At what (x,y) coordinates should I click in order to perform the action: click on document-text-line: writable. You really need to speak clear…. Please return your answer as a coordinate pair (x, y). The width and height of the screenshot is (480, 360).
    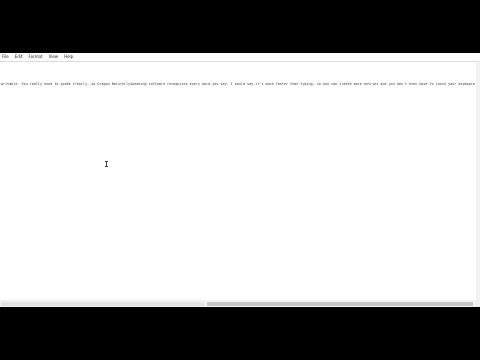
    Looking at the image, I should click on (238, 84).